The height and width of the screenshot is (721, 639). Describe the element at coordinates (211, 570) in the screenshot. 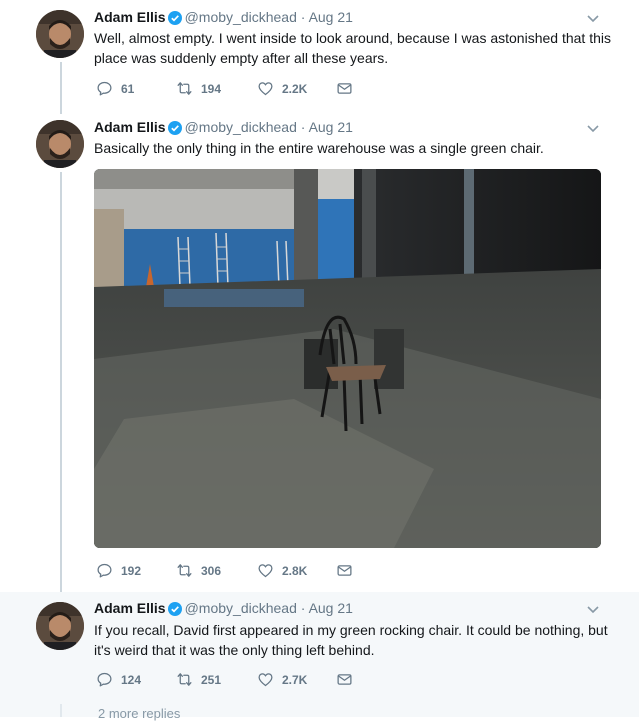

I see `retweet-count: 306` at that location.